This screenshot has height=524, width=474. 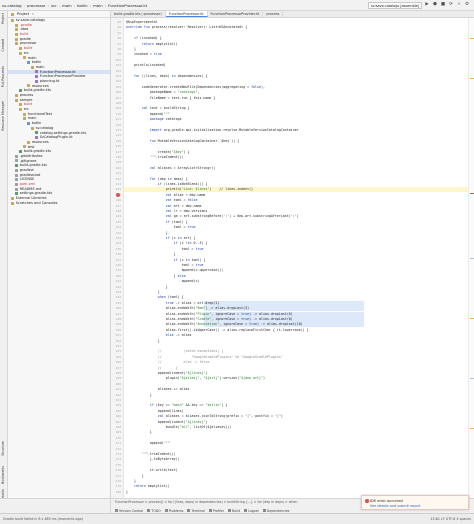 What do you see at coordinates (118, 70) in the screenshot?
I see `line-number: 102` at bounding box center [118, 70].